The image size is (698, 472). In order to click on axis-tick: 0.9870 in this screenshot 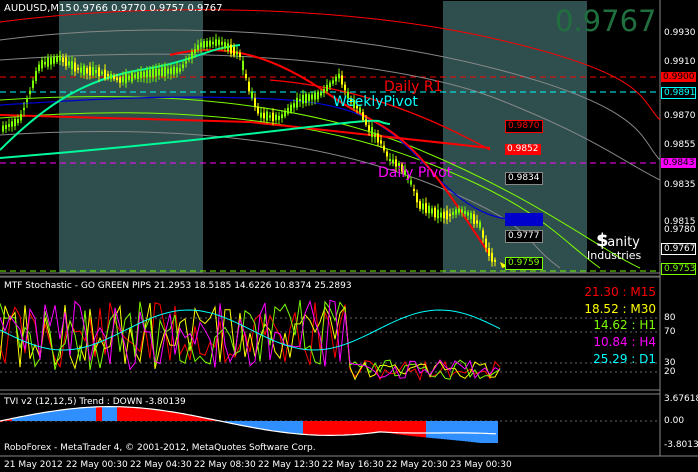, I will do `click(680, 116)`.